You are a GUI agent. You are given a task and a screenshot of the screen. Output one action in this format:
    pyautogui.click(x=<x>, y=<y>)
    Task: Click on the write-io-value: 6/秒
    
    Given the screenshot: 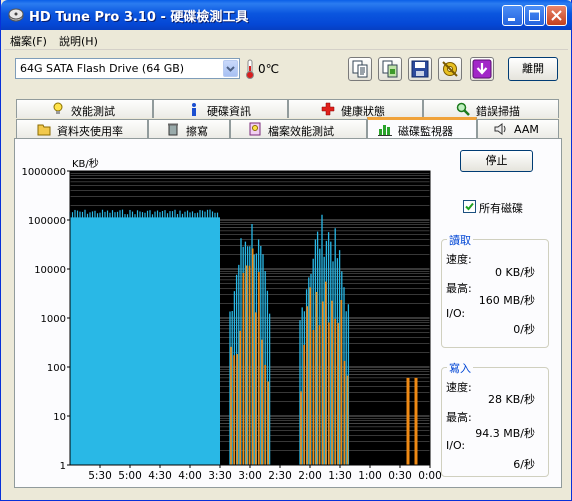 What is the action you would take?
    pyautogui.click(x=524, y=464)
    